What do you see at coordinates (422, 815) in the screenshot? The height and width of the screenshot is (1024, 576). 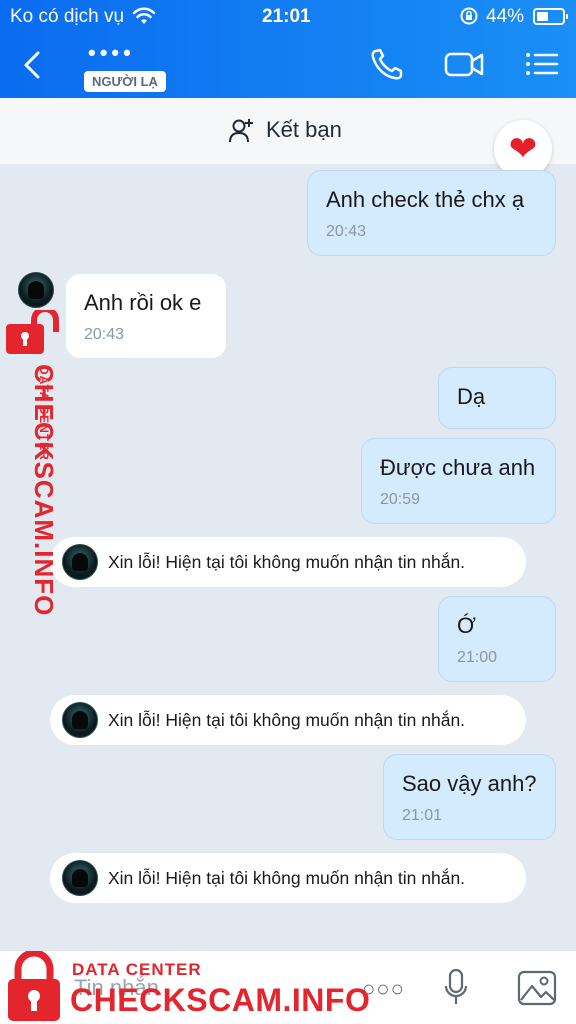 I see `message-time: 21:01` at bounding box center [422, 815].